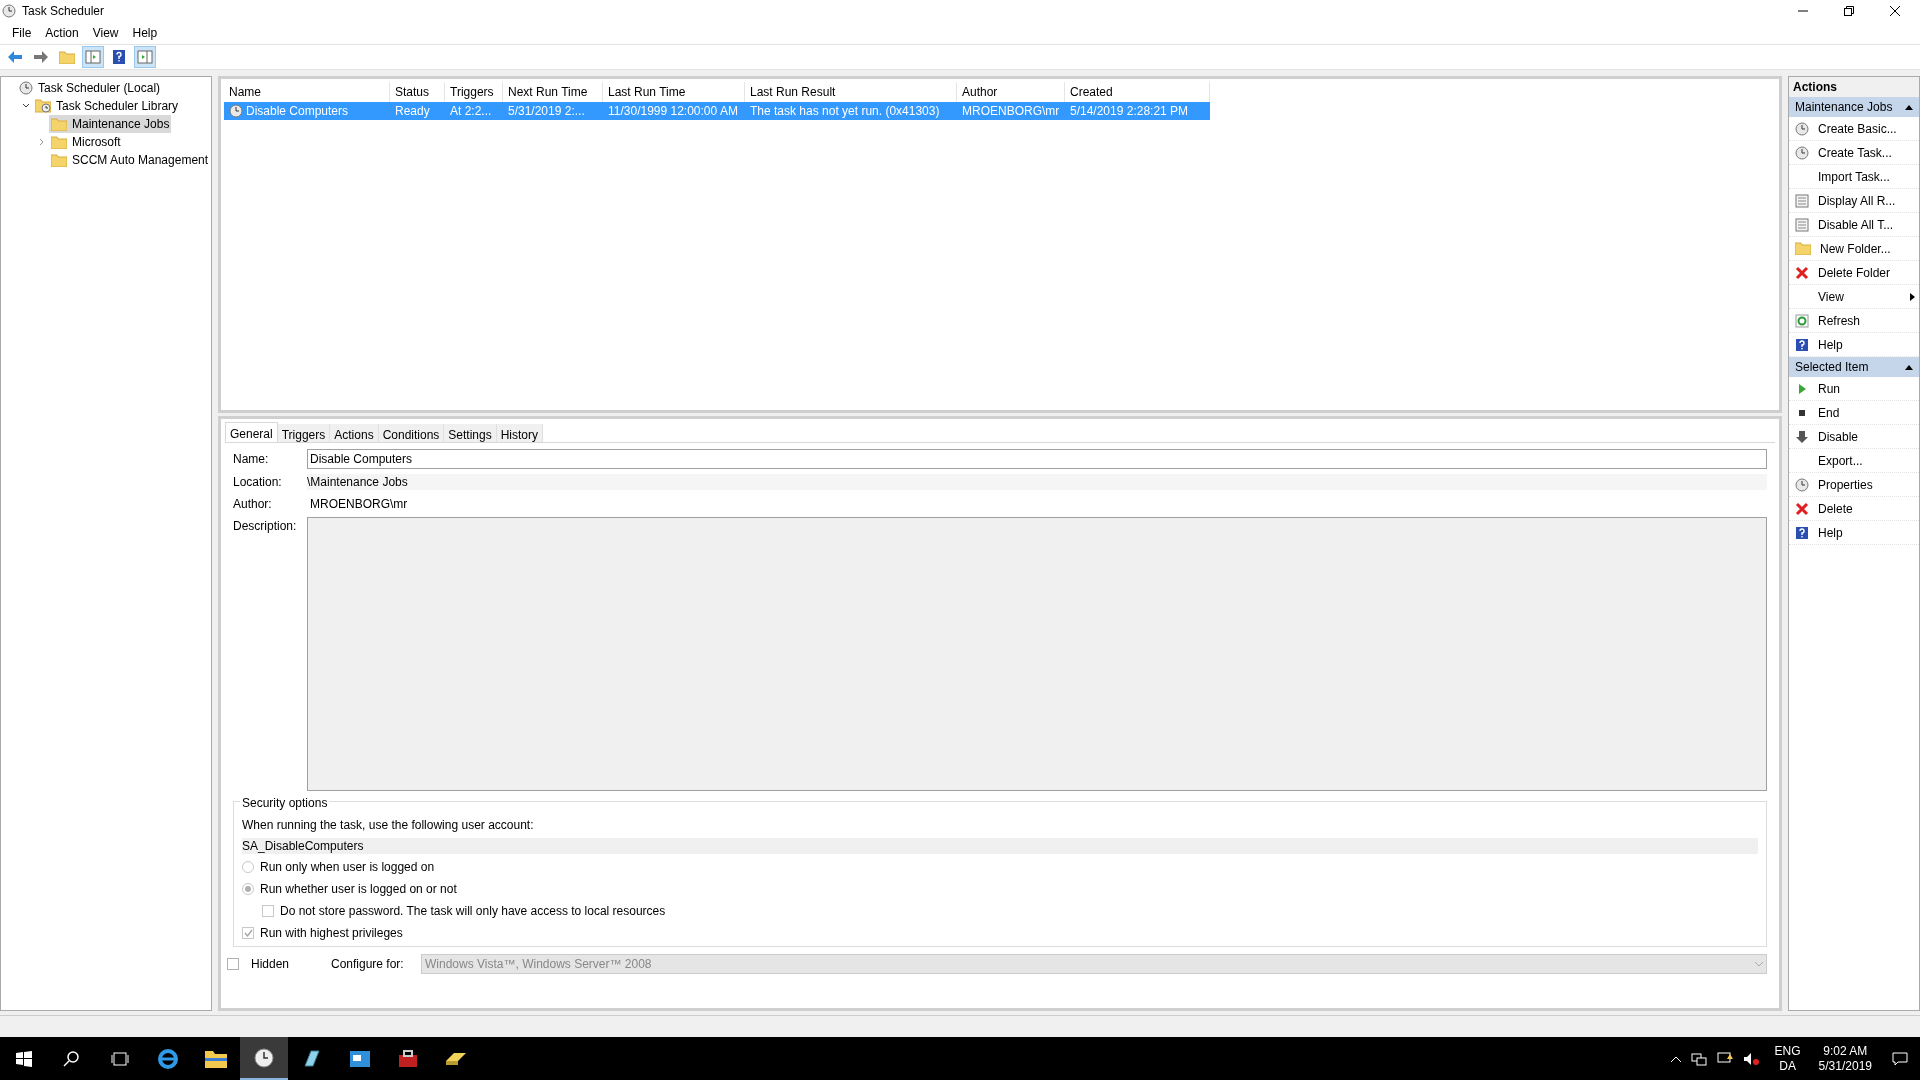 The height and width of the screenshot is (1080, 1920). What do you see at coordinates (258, 482) in the screenshot?
I see `field-label: Location:` at bounding box center [258, 482].